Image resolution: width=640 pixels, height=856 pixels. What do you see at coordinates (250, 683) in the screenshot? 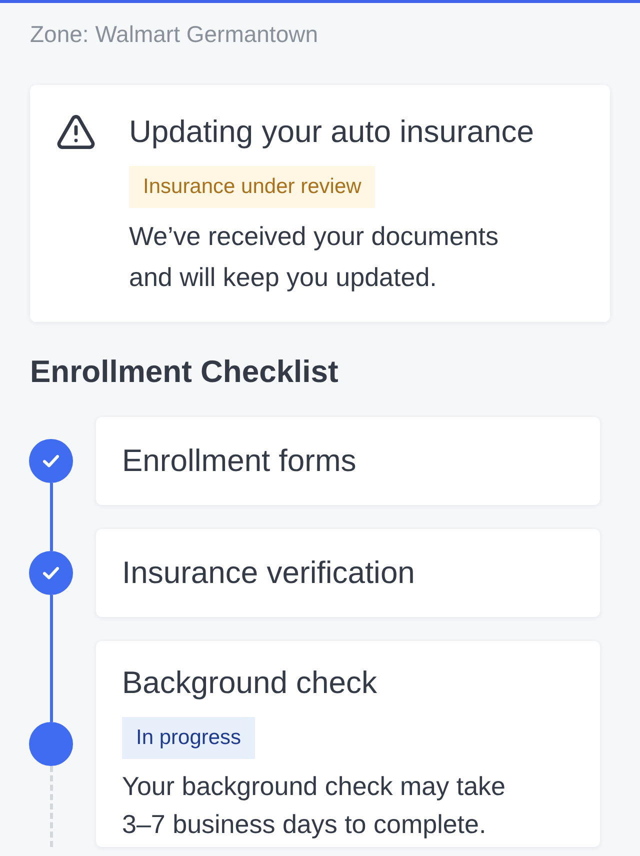
I see `step-title: Background check` at bounding box center [250, 683].